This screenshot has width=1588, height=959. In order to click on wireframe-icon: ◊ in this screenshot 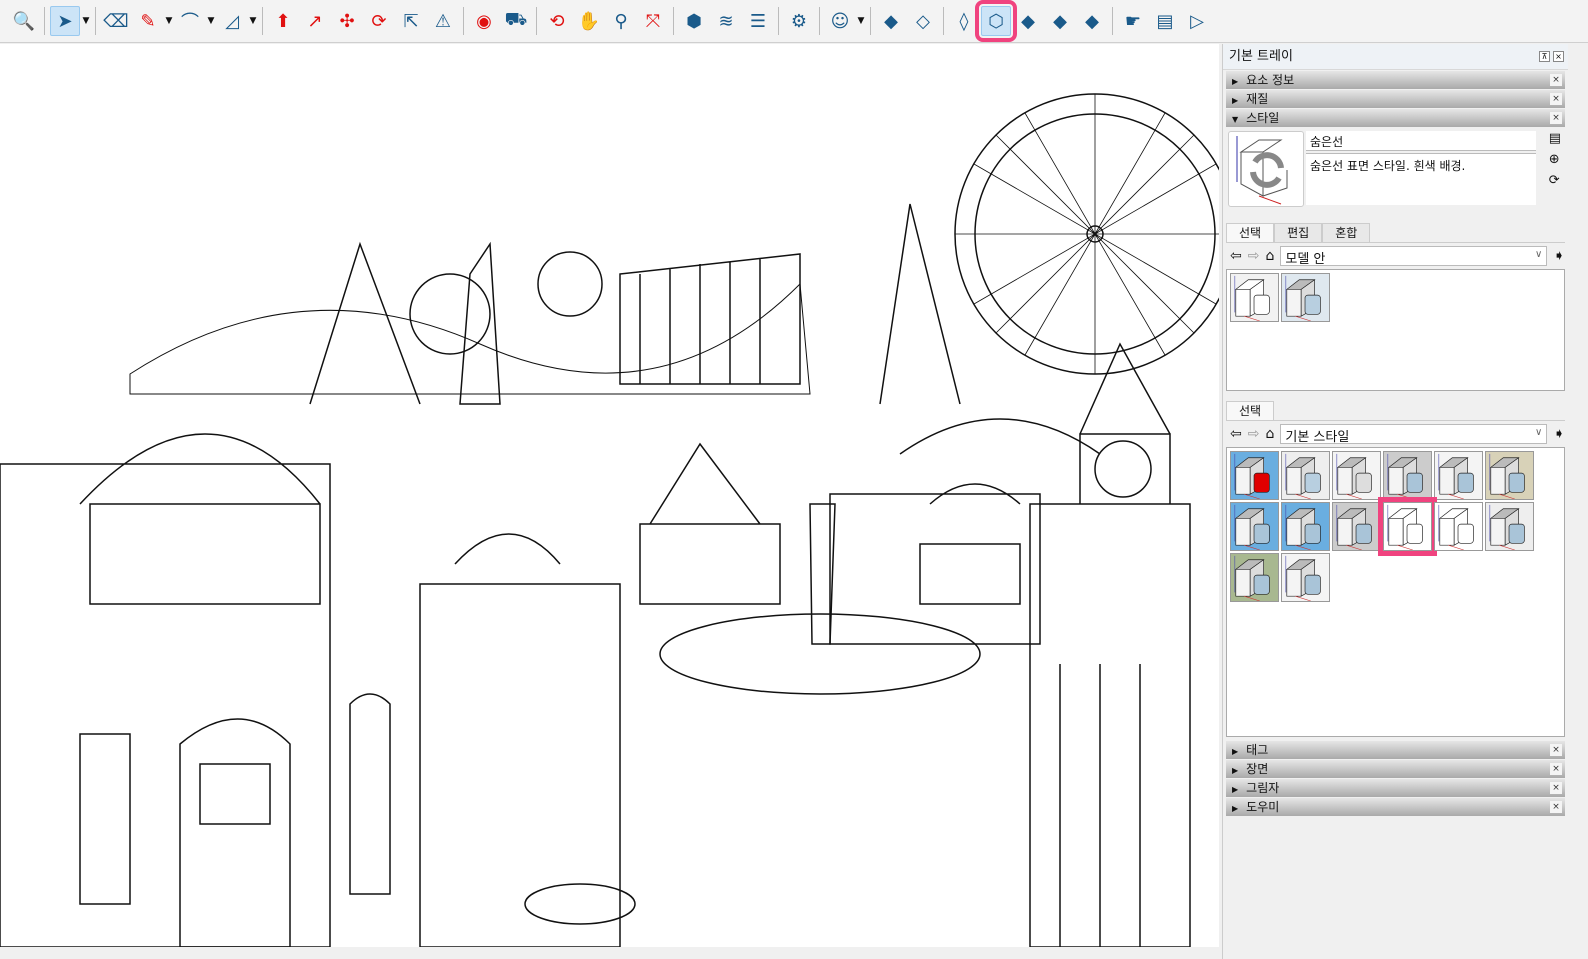, I will do `click(964, 21)`.